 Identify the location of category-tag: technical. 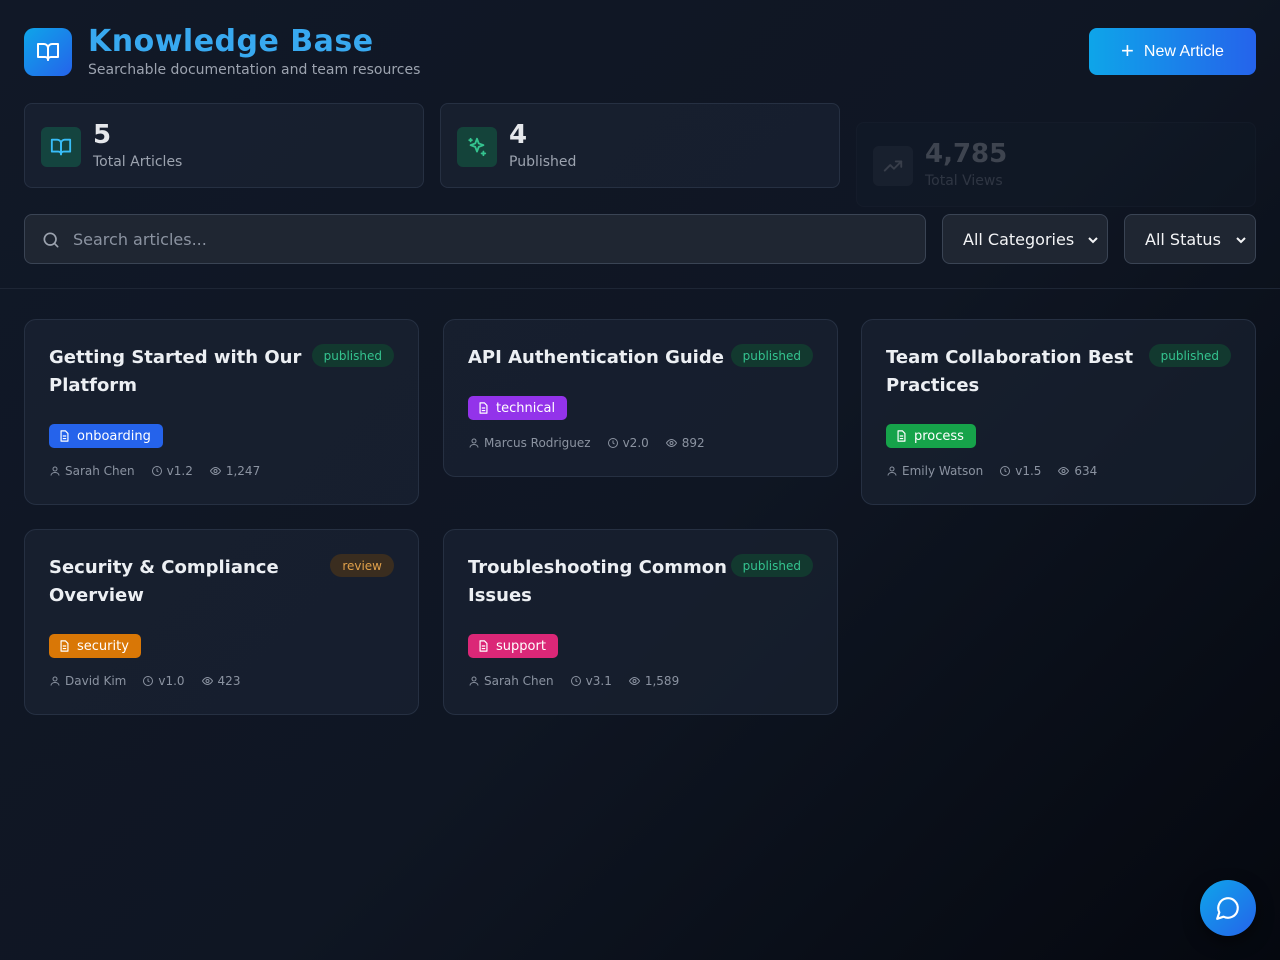
(518, 408).